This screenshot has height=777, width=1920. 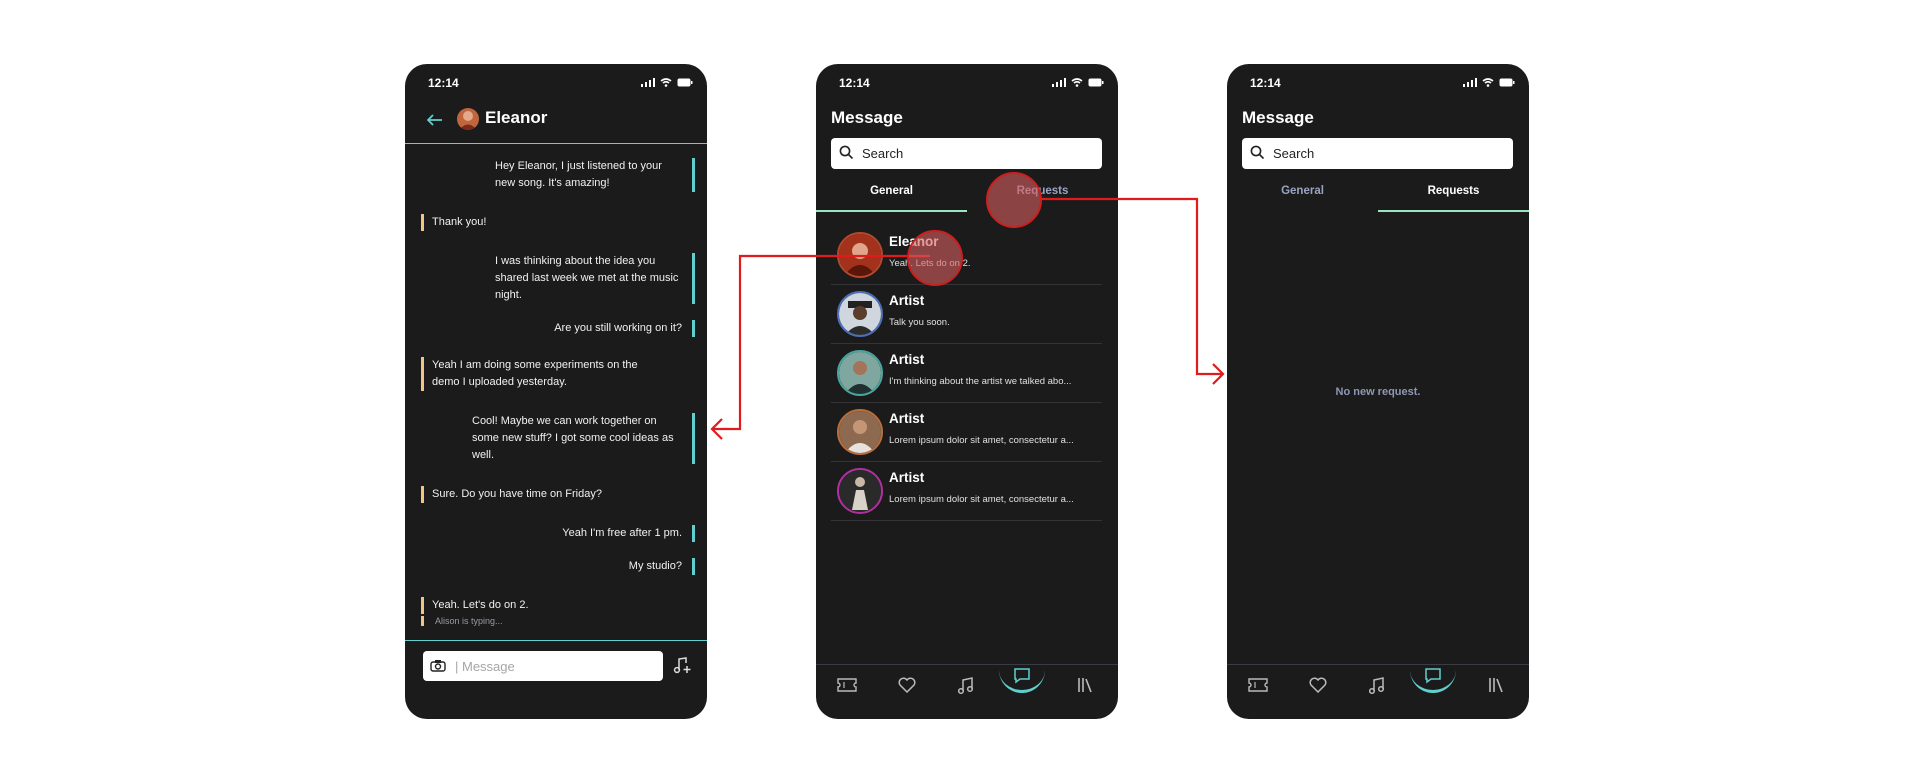 What do you see at coordinates (468, 119) in the screenshot?
I see `contact-avatar` at bounding box center [468, 119].